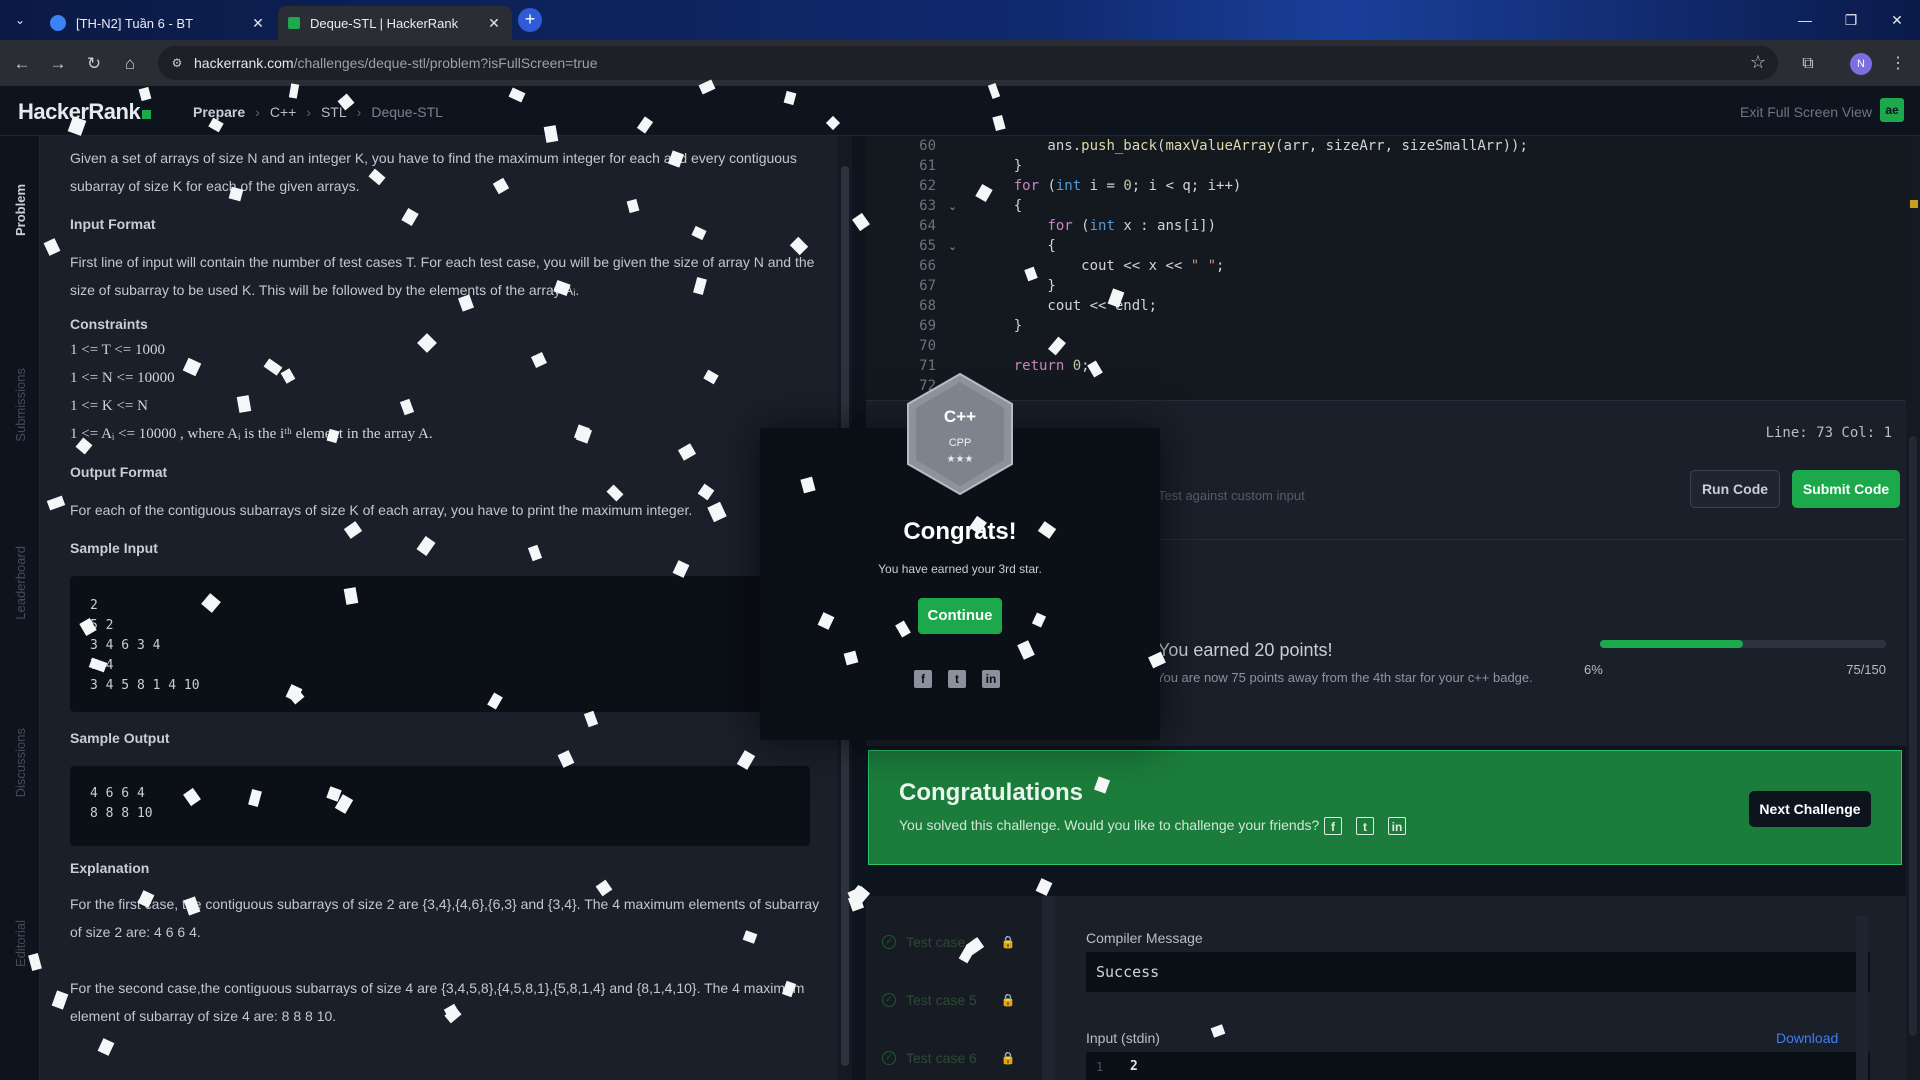 This screenshot has width=1920, height=1080. Describe the element at coordinates (158, 23) in the screenshot. I see `browser-tab-1: [TH-N2] Tuần 6 - BT ✕` at that location.